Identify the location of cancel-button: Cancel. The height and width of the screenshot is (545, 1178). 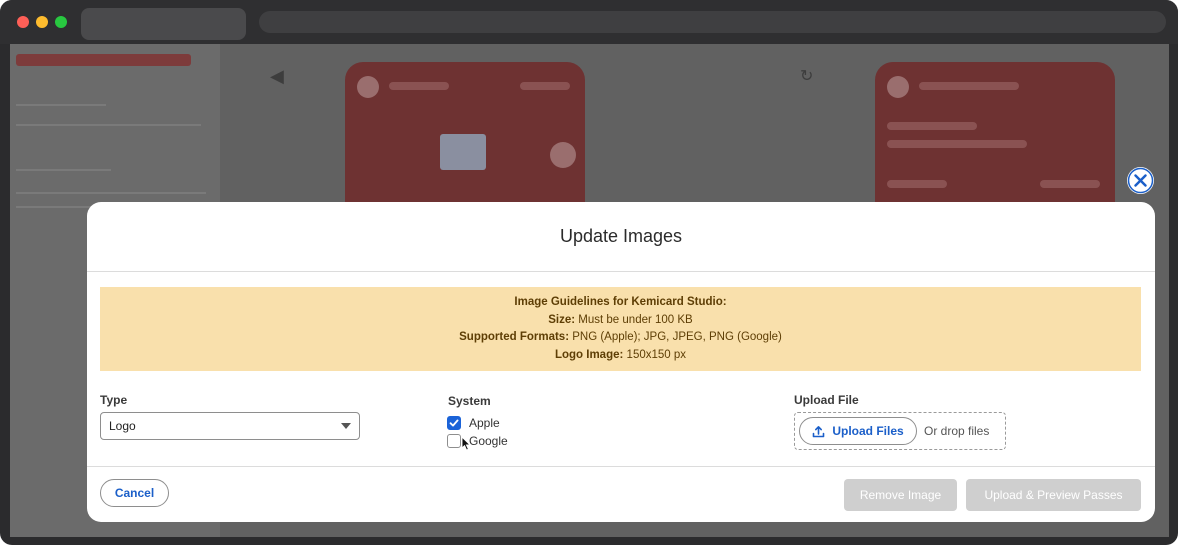
(134, 493).